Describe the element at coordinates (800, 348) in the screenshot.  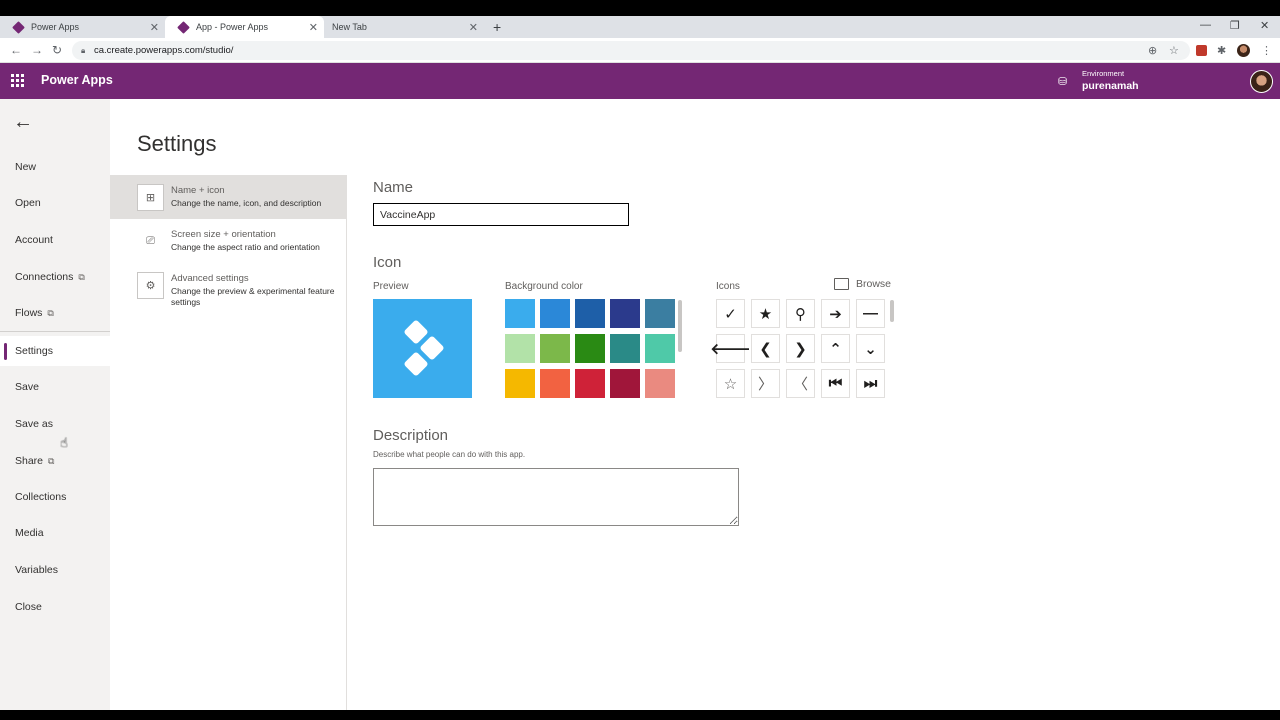
I see `chevron-right-bold-icon: ❯` at that location.